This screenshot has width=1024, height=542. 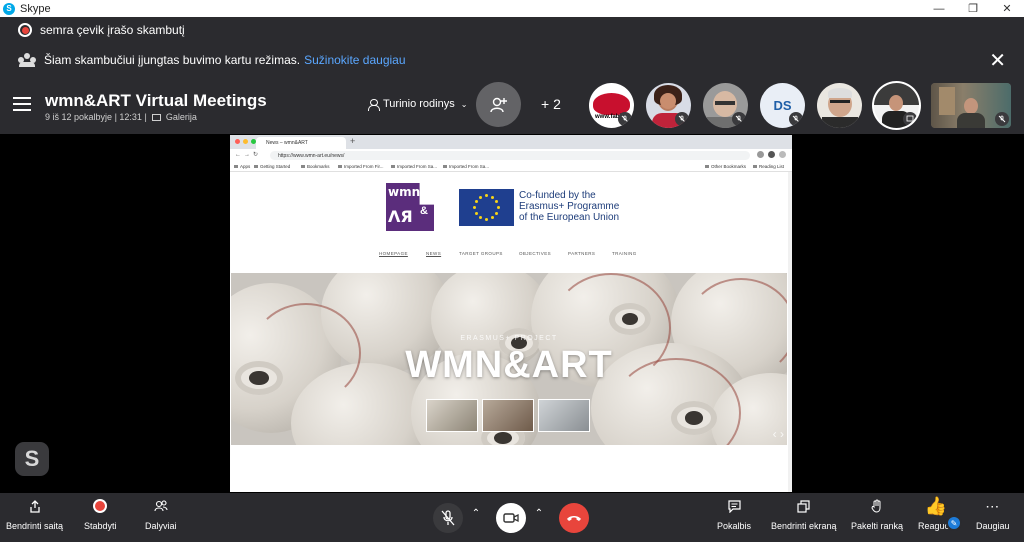 I want to click on maximize-icon: ❐, so click(x=973, y=8).